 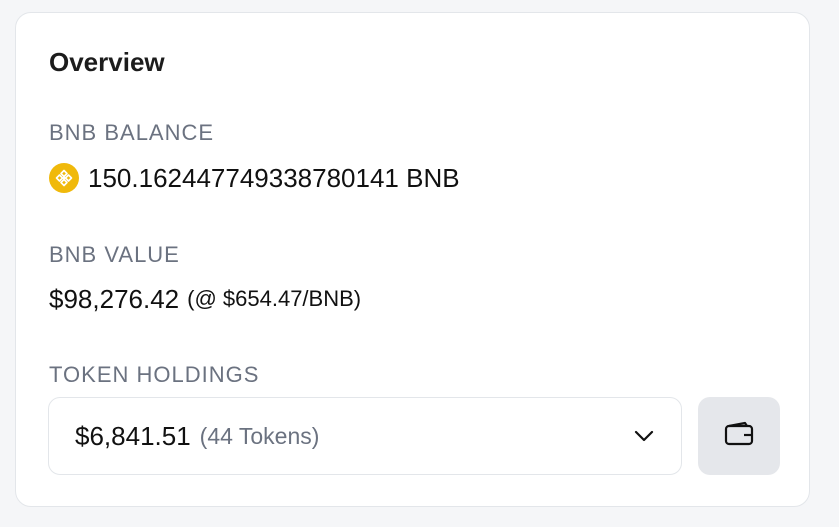 I want to click on token-holdings-label: TOKEN HOLDINGS, so click(x=154, y=374).